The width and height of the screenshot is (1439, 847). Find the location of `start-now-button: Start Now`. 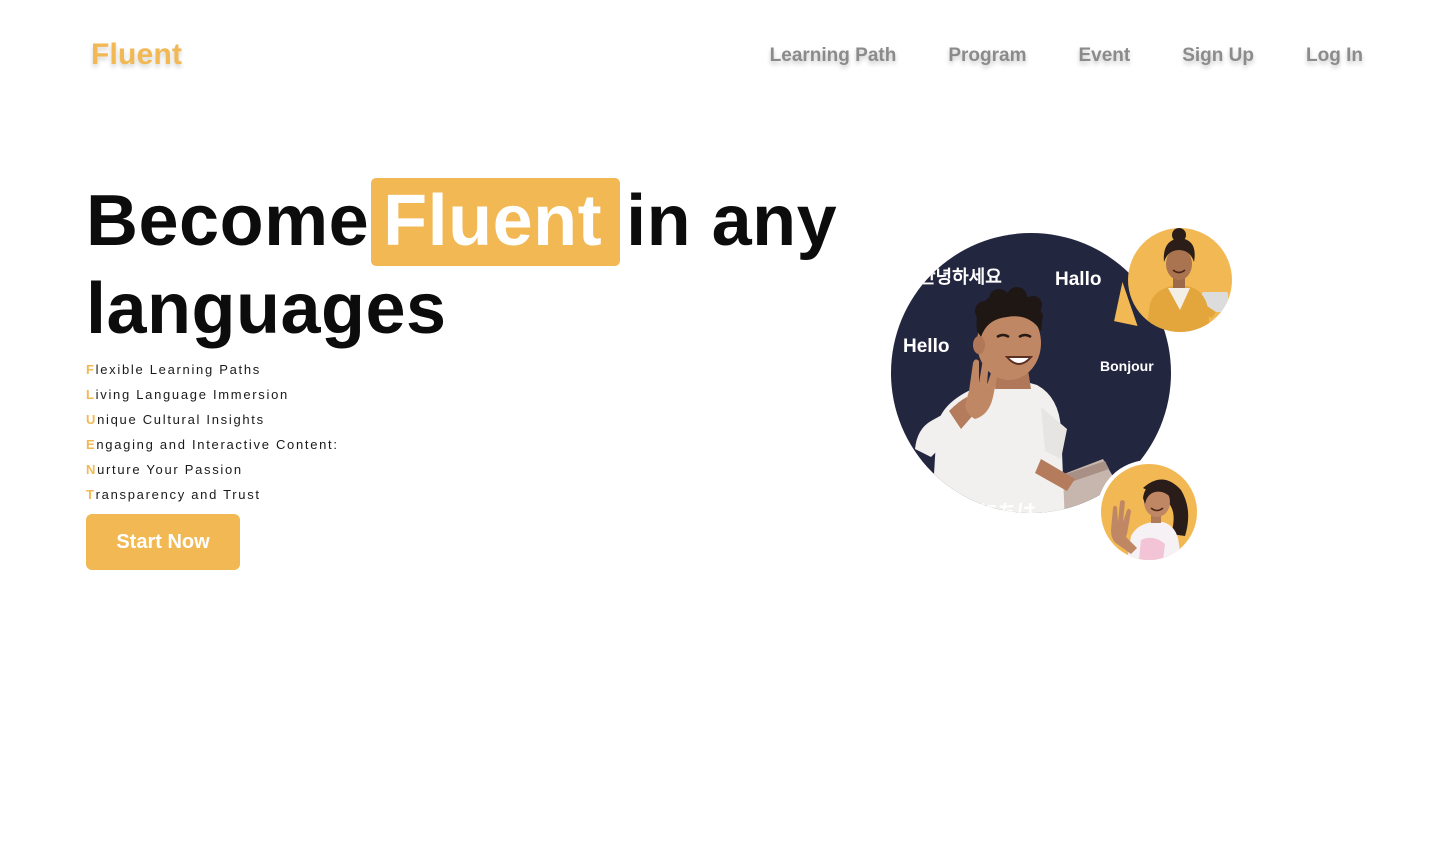

start-now-button: Start Now is located at coordinates (163, 542).